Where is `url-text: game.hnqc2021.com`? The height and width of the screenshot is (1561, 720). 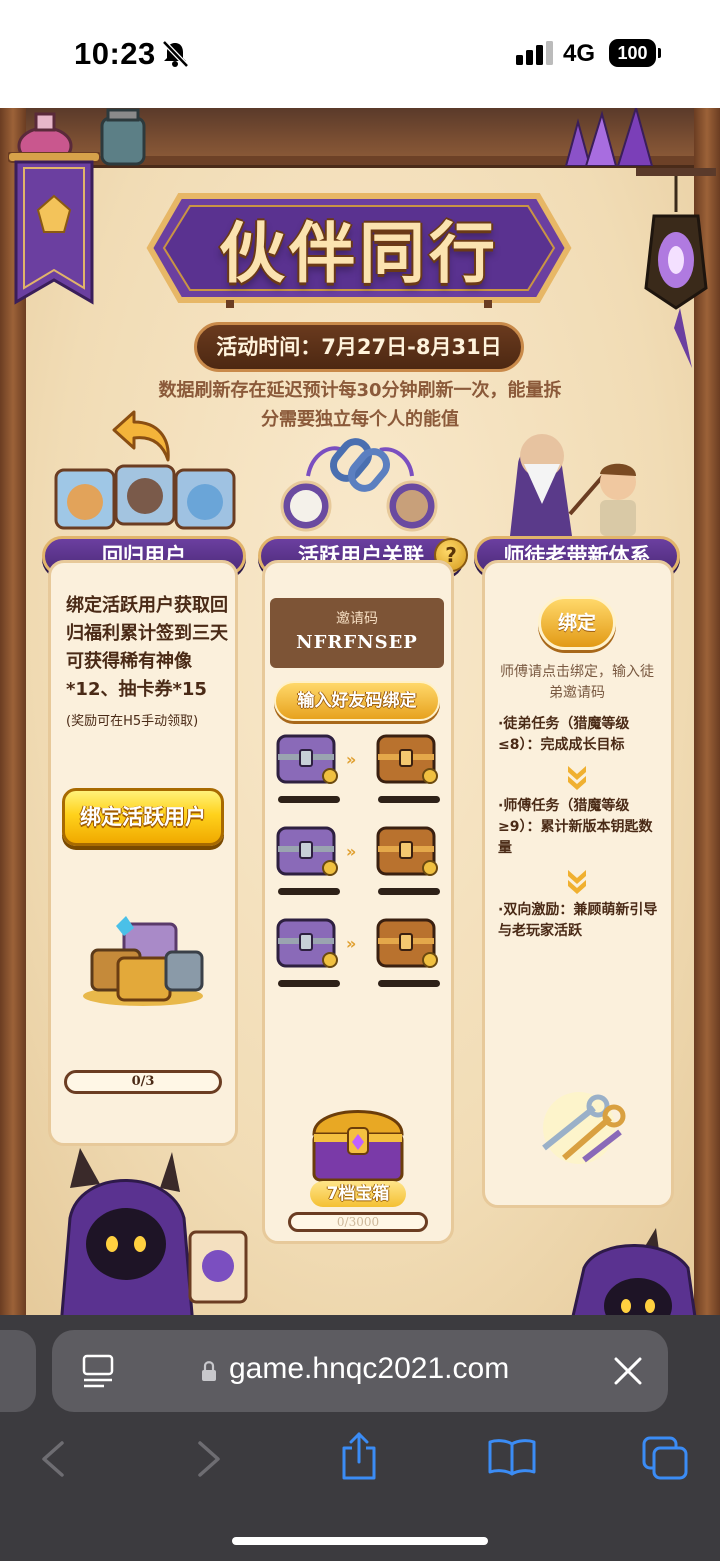 url-text: game.hnqc2021.com is located at coordinates (369, 1369).